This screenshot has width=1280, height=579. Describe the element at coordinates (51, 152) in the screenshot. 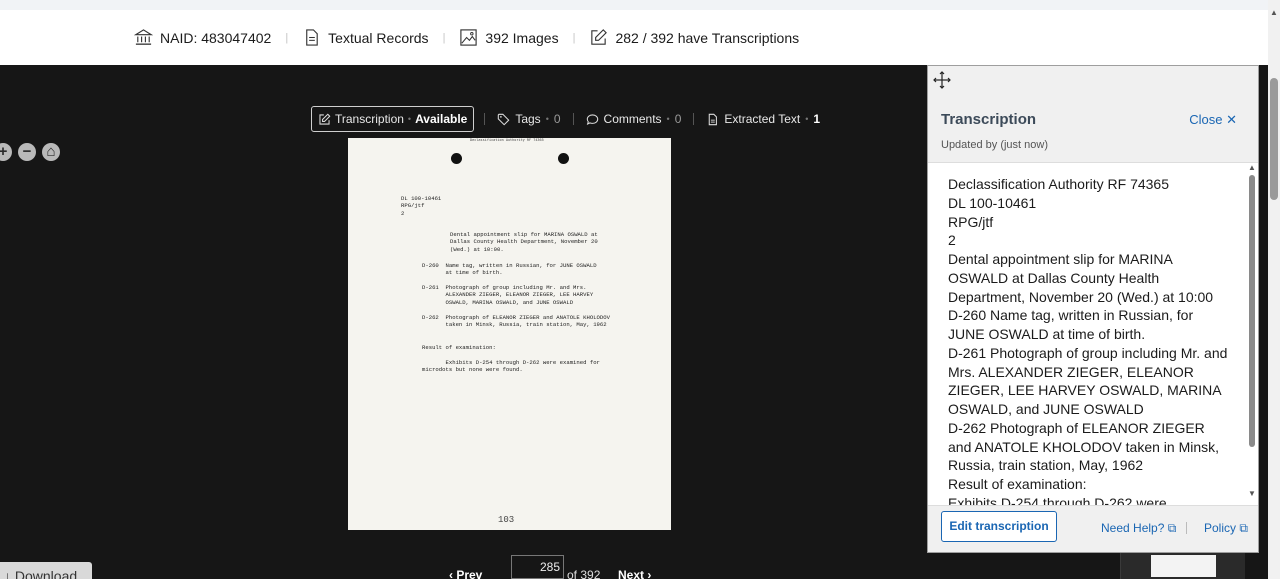

I see `home-icon: ⌂` at that location.